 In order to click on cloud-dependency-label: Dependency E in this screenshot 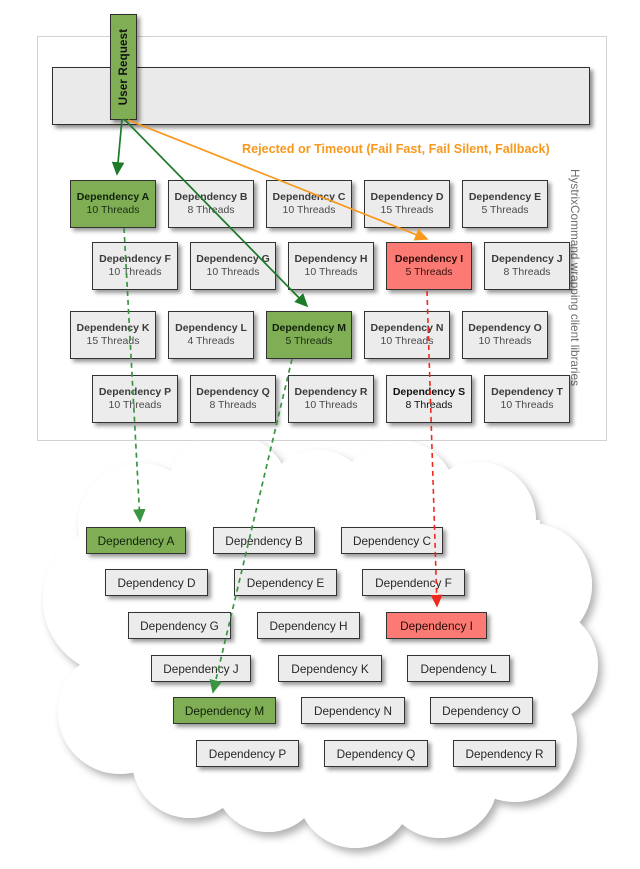, I will do `click(285, 582)`.